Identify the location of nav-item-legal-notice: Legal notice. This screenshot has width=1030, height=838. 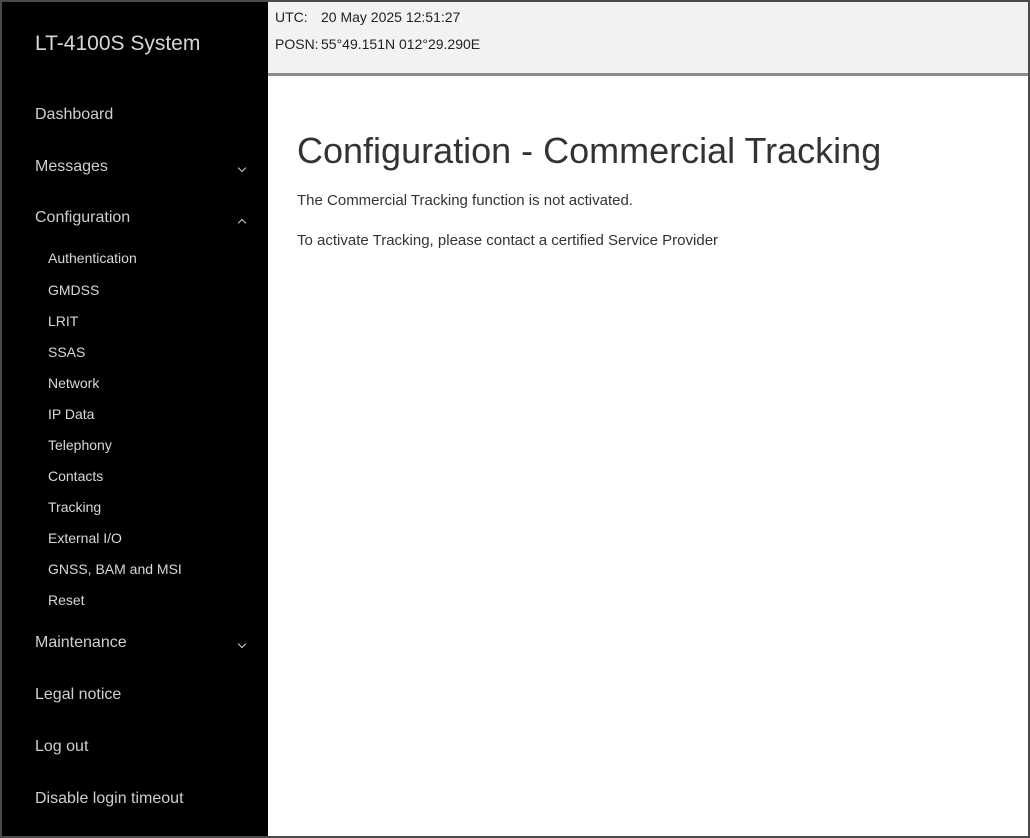
(140, 695).